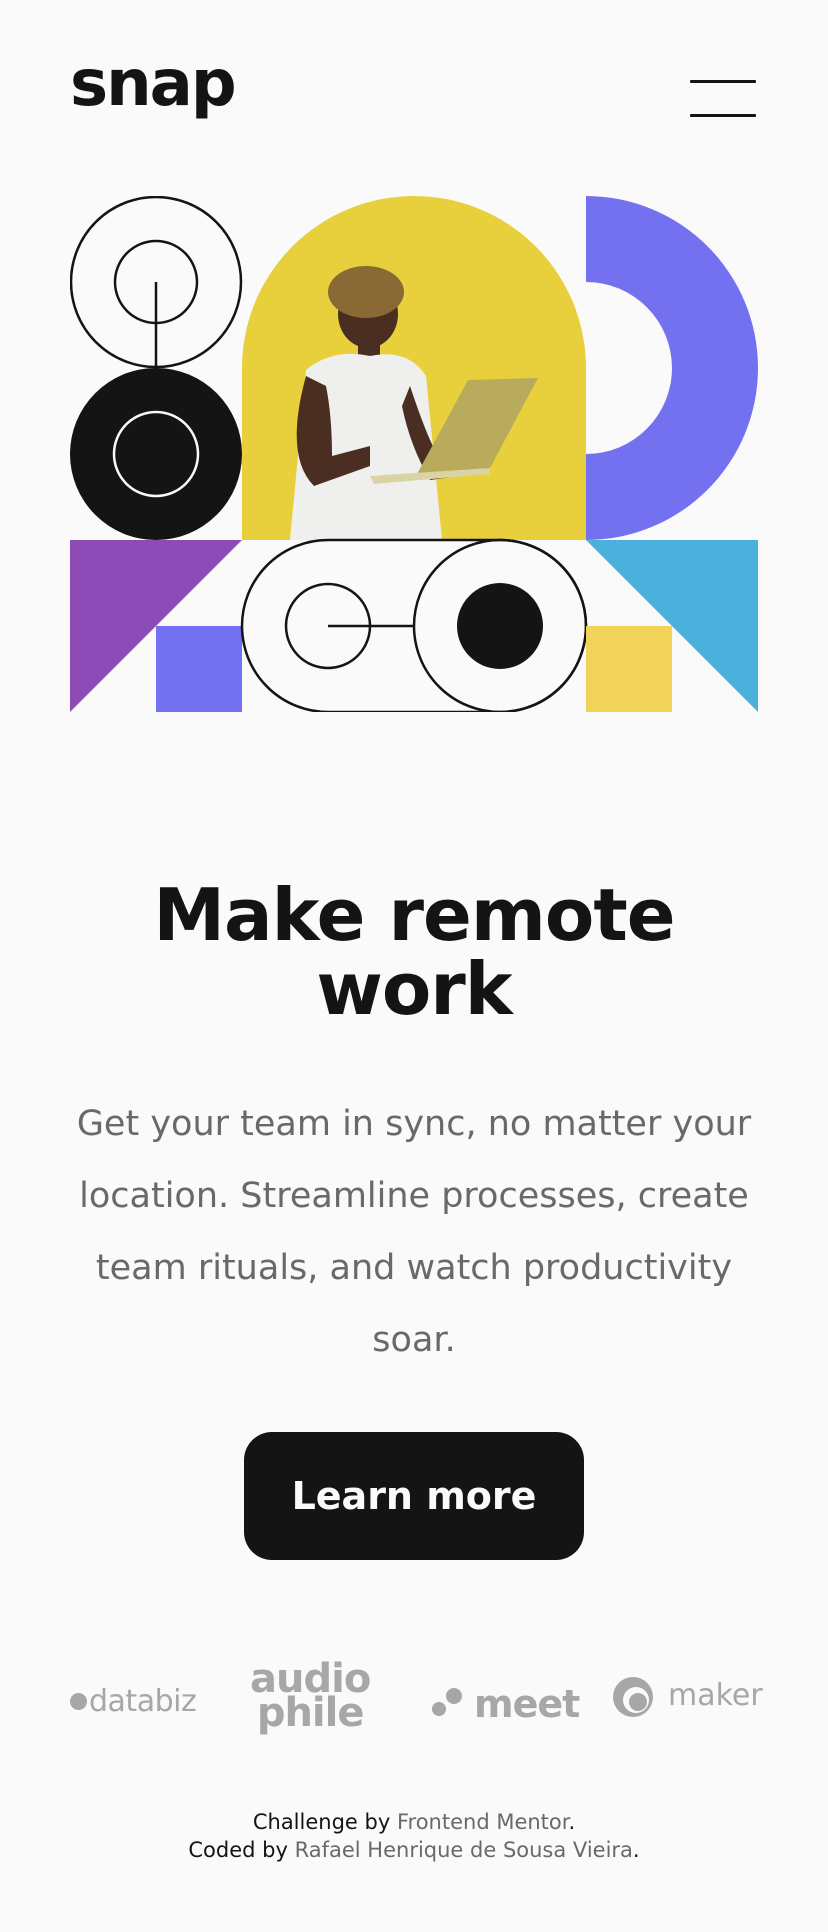 The height and width of the screenshot is (1932, 828). Describe the element at coordinates (439, 1709) in the screenshot. I see `meet-dot-small-icon` at that location.